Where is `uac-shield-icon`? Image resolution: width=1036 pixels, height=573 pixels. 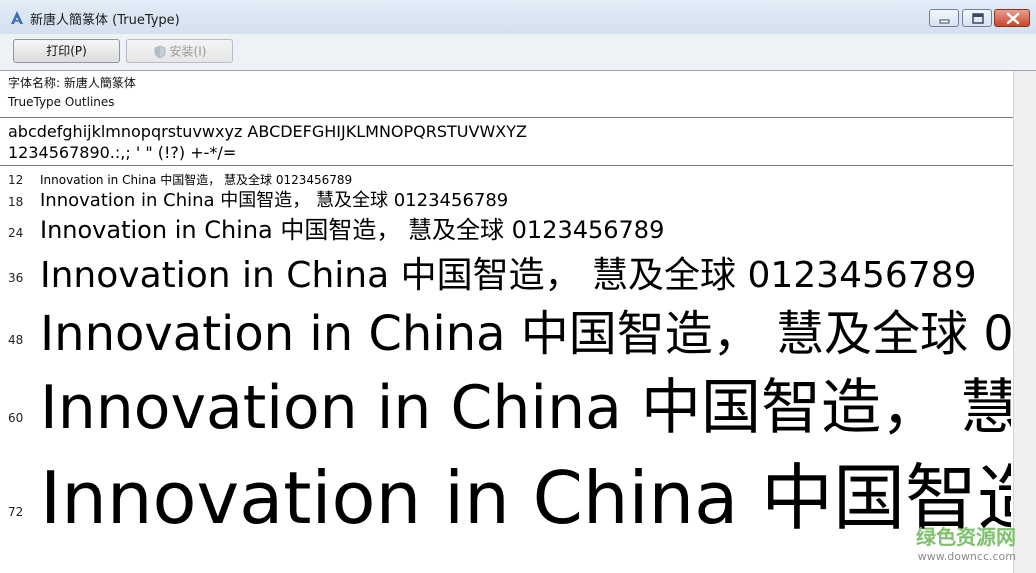
uac-shield-icon is located at coordinates (159, 51).